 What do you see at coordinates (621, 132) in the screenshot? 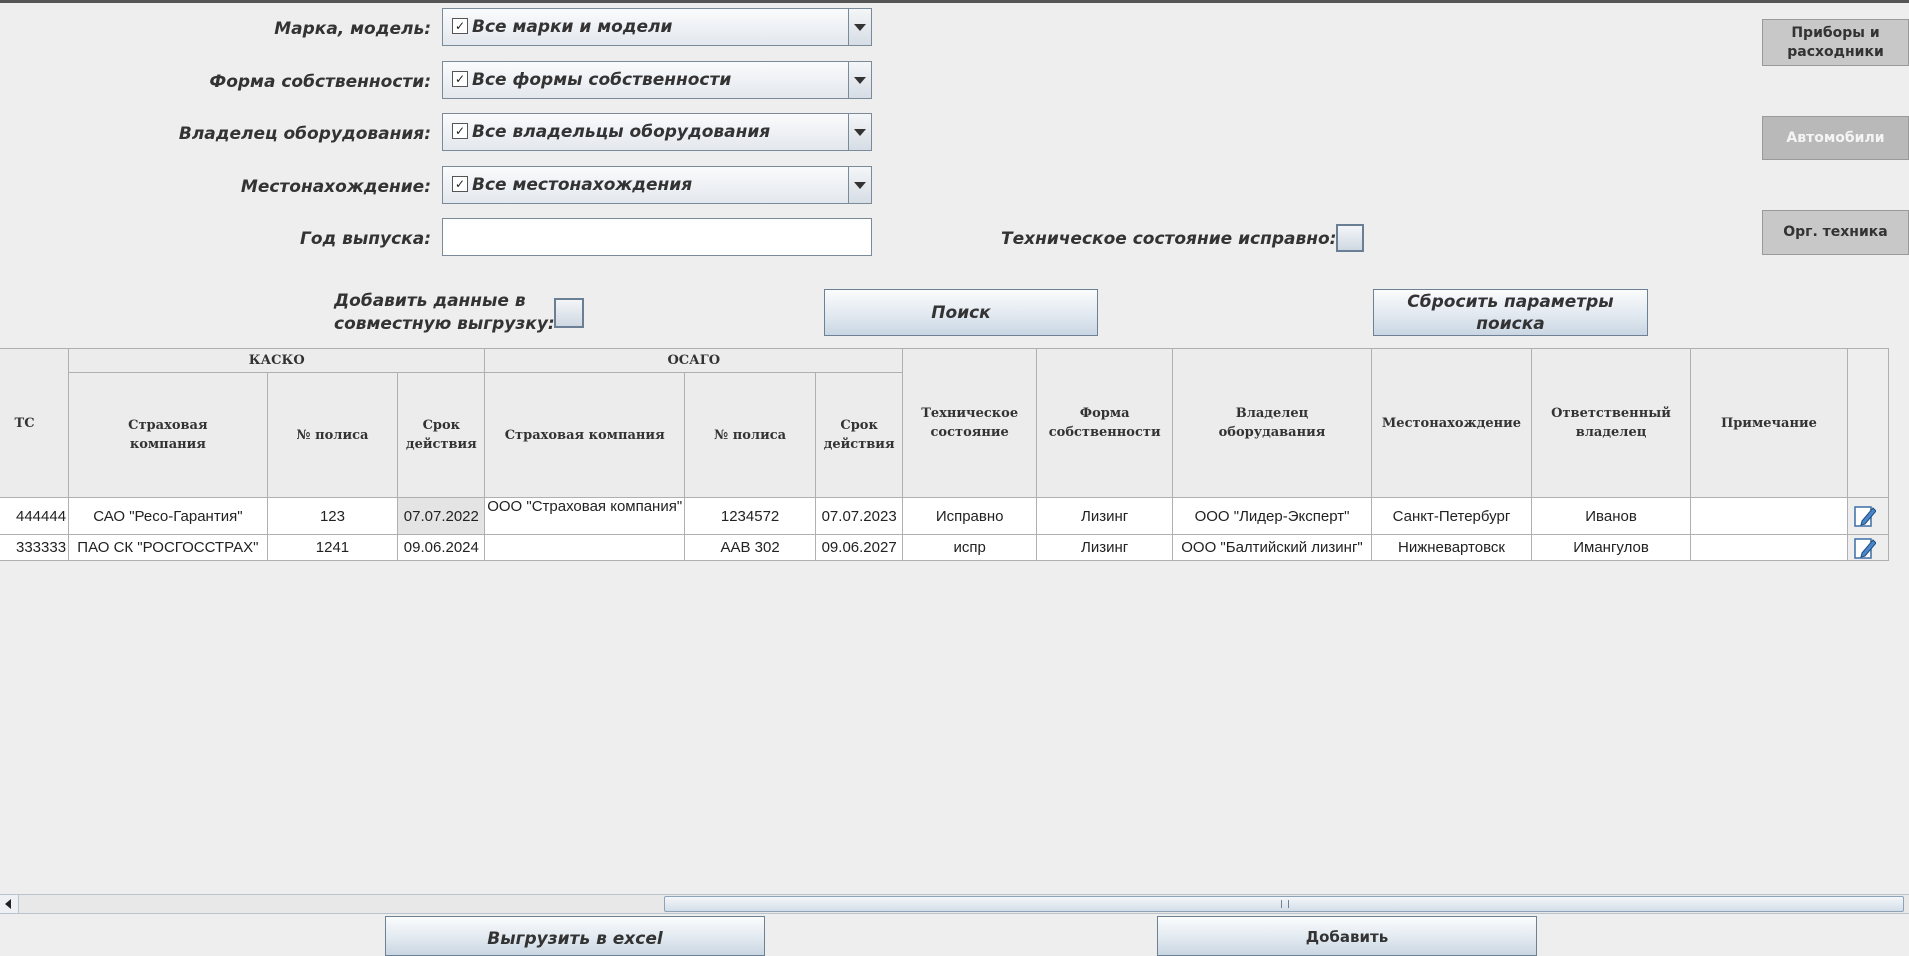
I see `owner-combobox-value: Все владельцы оборудования` at bounding box center [621, 132].